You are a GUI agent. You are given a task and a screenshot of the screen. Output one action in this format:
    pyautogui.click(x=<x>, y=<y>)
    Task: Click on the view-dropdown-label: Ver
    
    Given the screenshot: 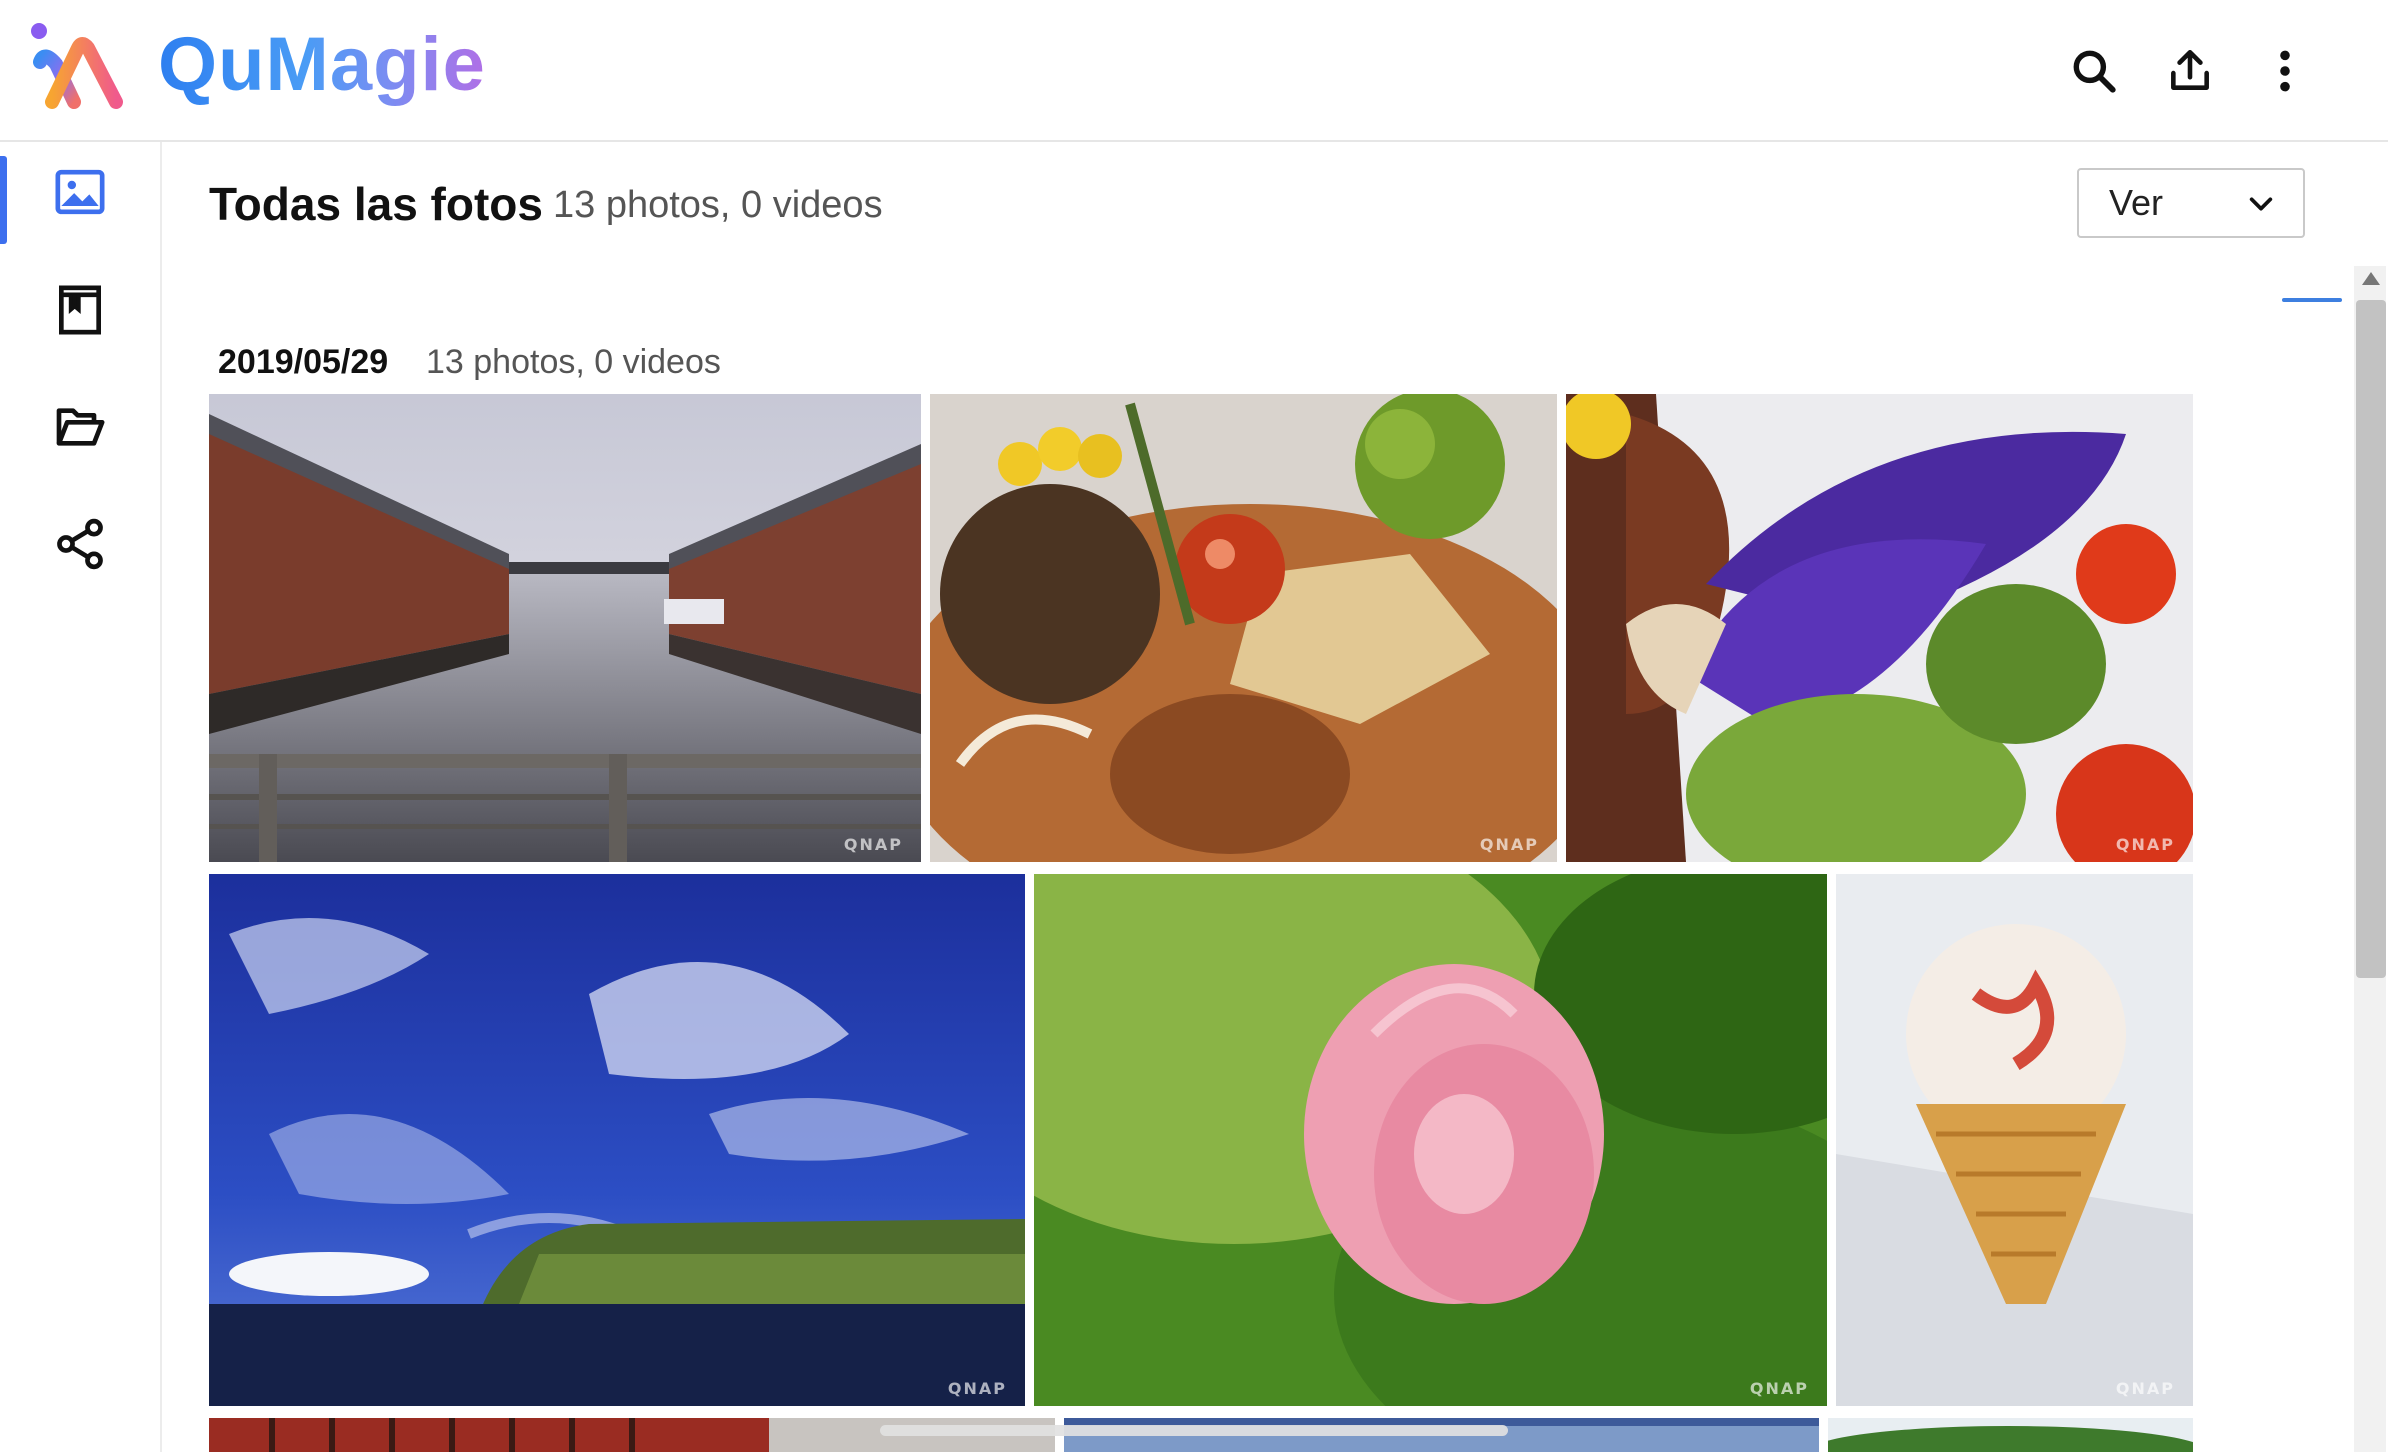 What is the action you would take?
    pyautogui.click(x=2136, y=202)
    